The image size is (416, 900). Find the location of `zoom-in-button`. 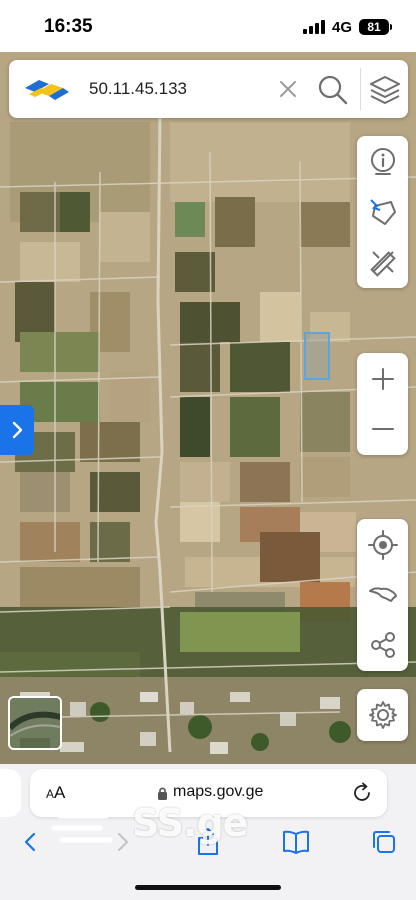

zoom-in-button is located at coordinates (383, 379).